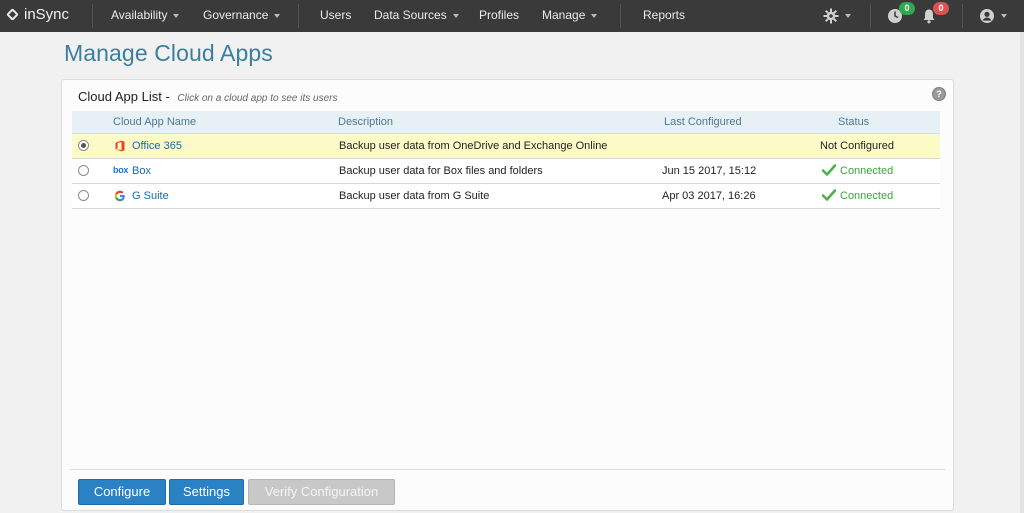  What do you see at coordinates (236, 15) in the screenshot?
I see `nav-governance-label: Governance` at bounding box center [236, 15].